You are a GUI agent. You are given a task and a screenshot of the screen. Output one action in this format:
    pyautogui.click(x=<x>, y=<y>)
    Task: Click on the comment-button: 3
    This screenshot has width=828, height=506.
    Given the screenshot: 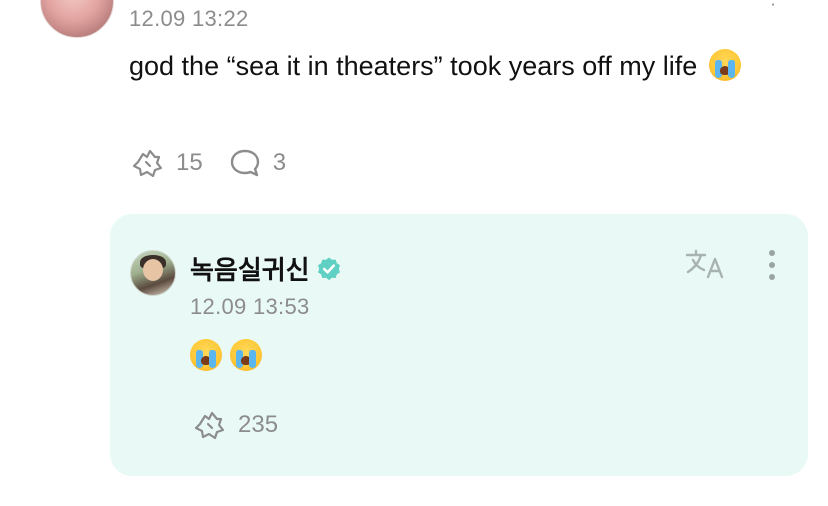 What is the action you would take?
    pyautogui.click(x=257, y=163)
    